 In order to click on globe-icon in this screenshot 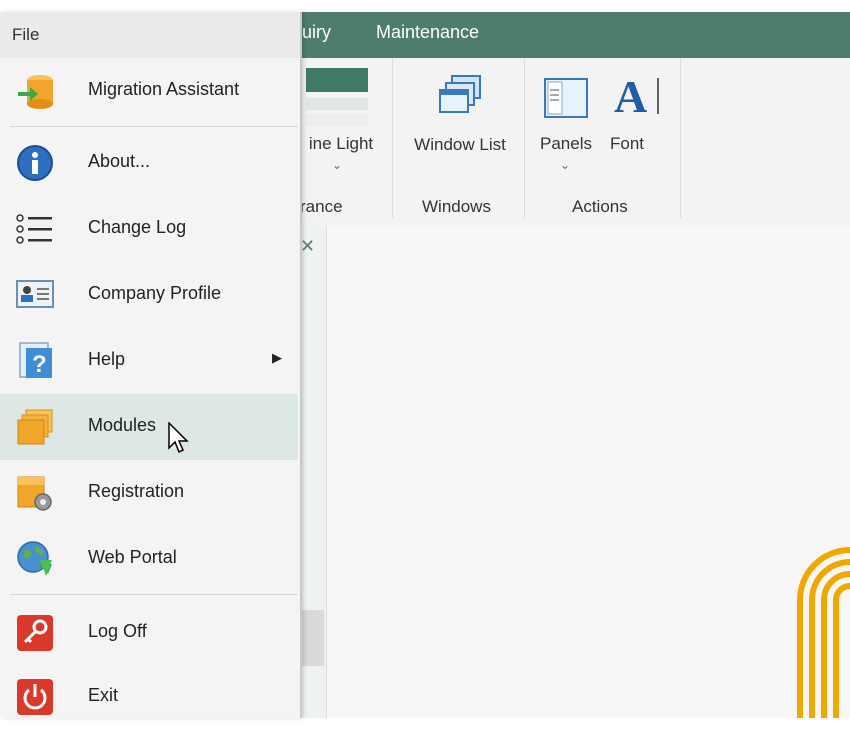, I will do `click(34, 558)`.